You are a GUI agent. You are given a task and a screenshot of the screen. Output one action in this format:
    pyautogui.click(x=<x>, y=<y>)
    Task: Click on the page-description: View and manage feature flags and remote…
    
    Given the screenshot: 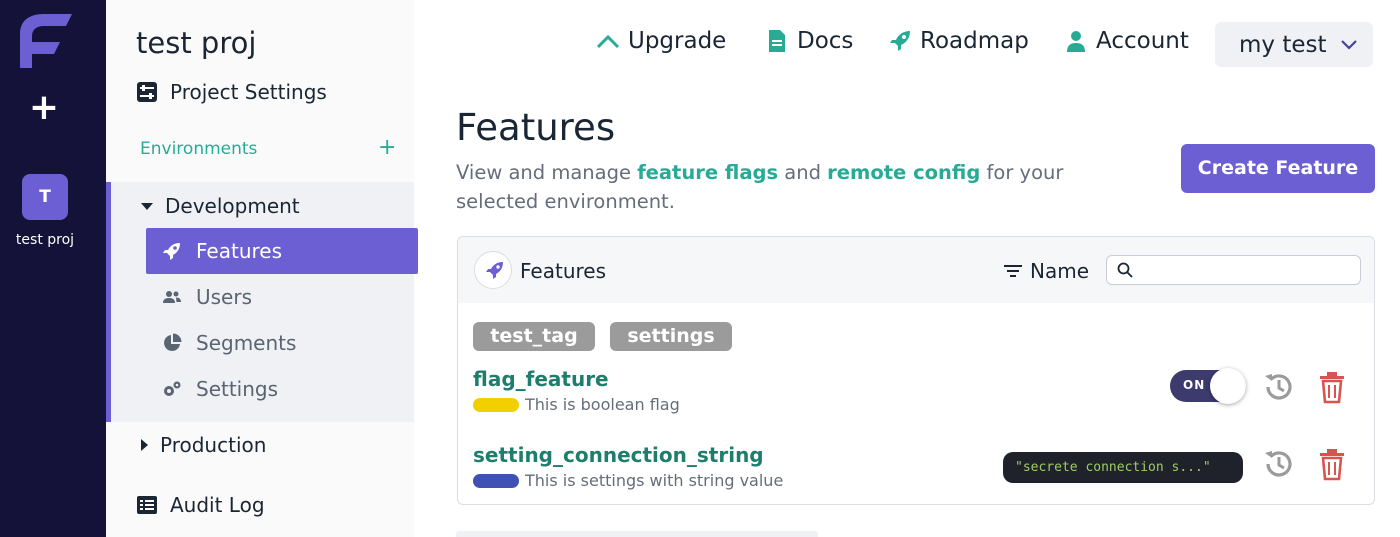 What is the action you would take?
    pyautogui.click(x=796, y=187)
    